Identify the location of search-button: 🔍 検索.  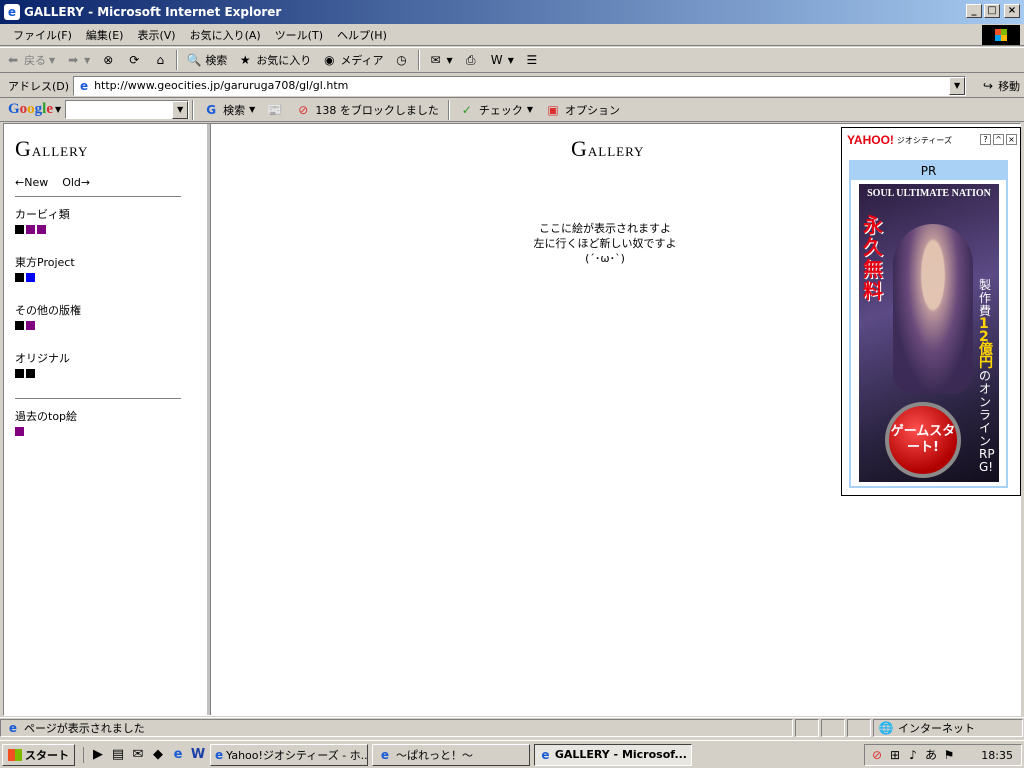
(206, 60).